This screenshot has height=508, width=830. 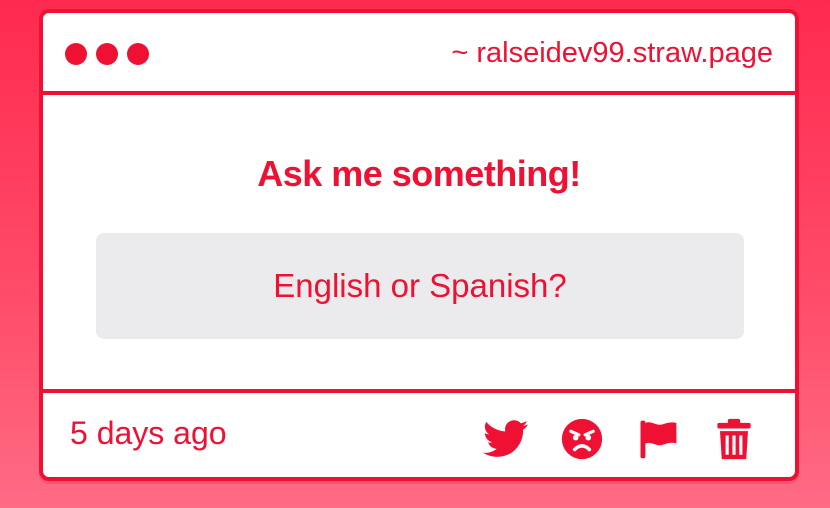 What do you see at coordinates (419, 54) in the screenshot?
I see `window-titlebar: ~ ralseidev99.straw.page` at bounding box center [419, 54].